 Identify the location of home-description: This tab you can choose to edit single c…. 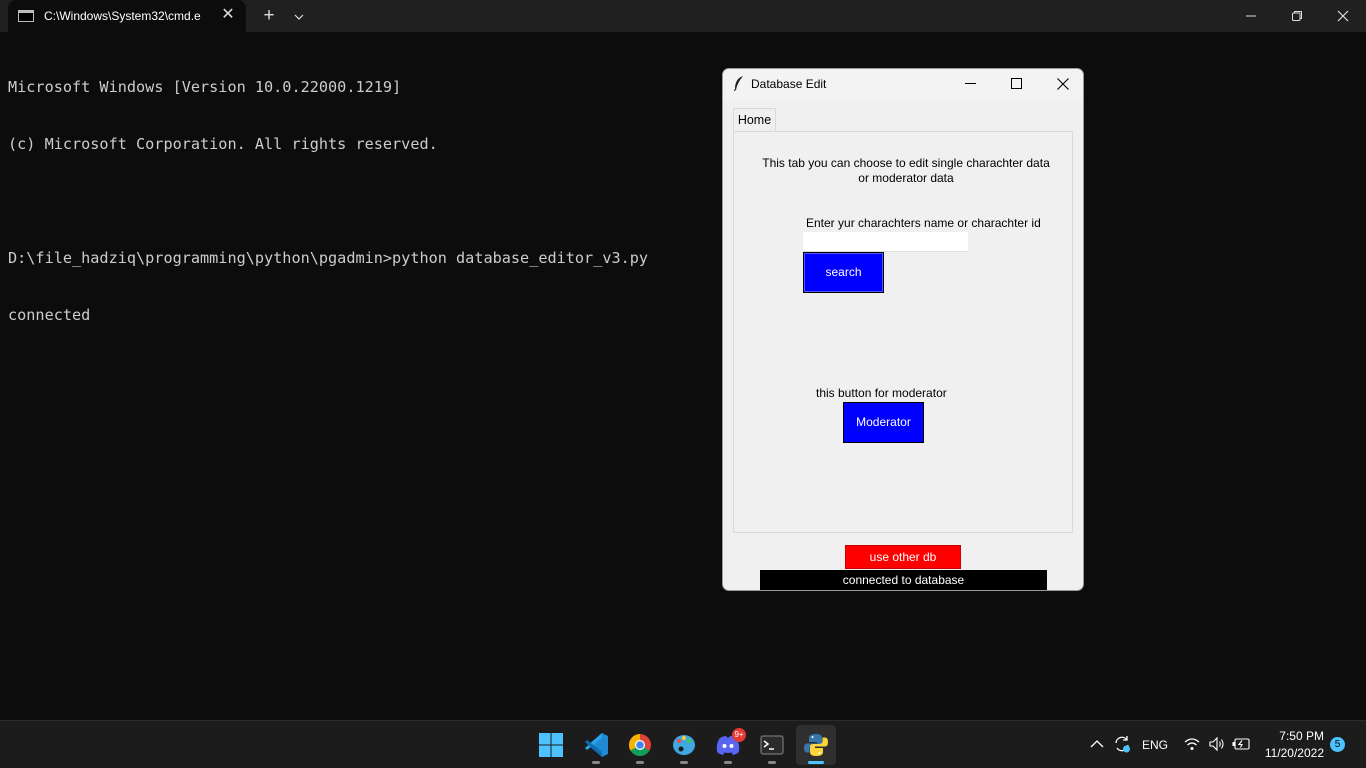
(906, 170).